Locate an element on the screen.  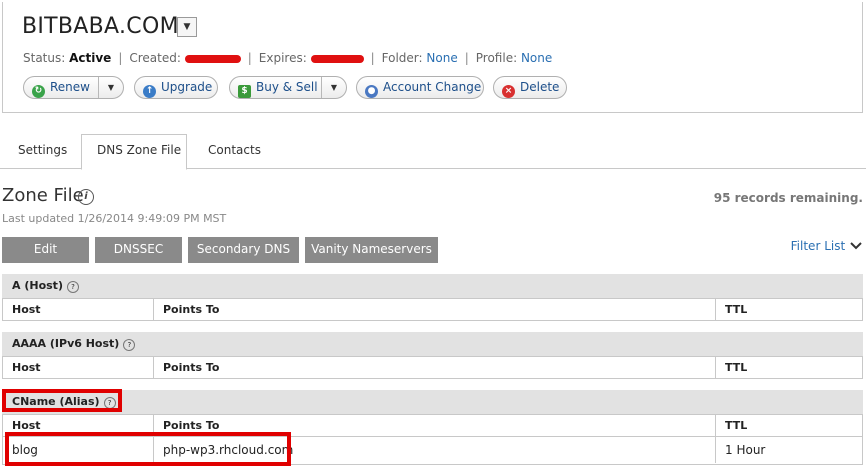
buy-sell-dropdown-chevron-icon: ▼ is located at coordinates (333, 87).